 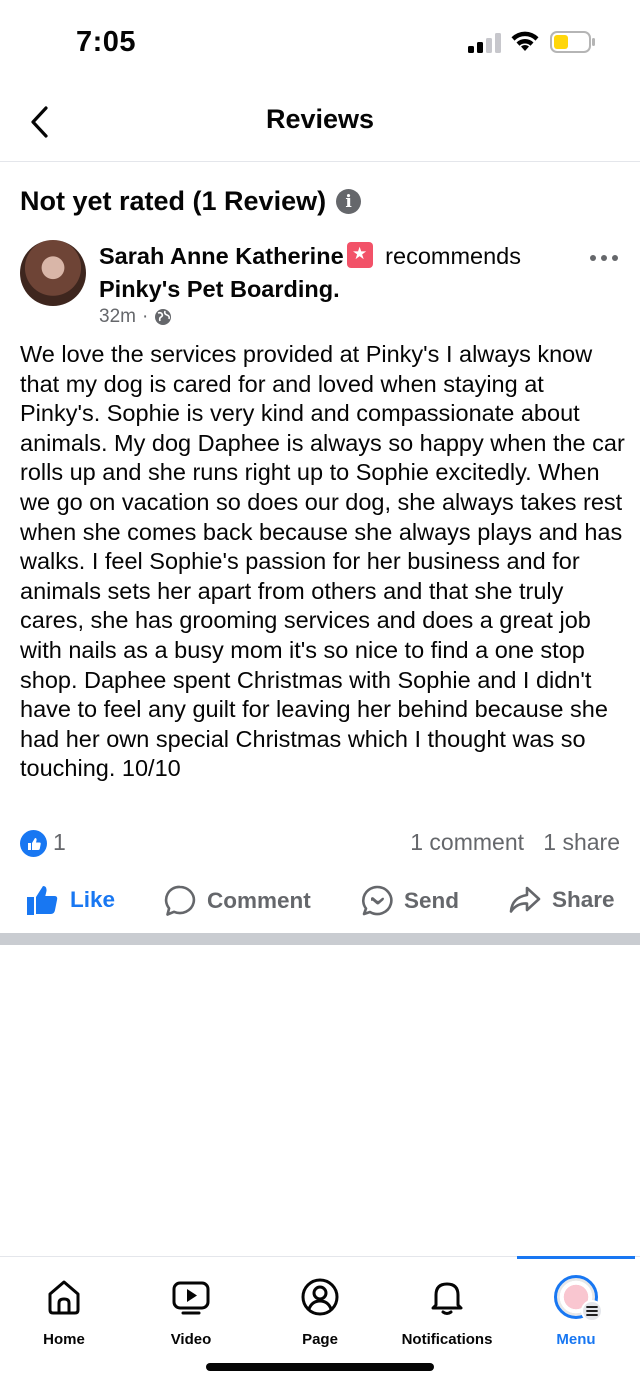 I want to click on reactions-row: 1 1 comment 1 share, so click(x=320, y=843).